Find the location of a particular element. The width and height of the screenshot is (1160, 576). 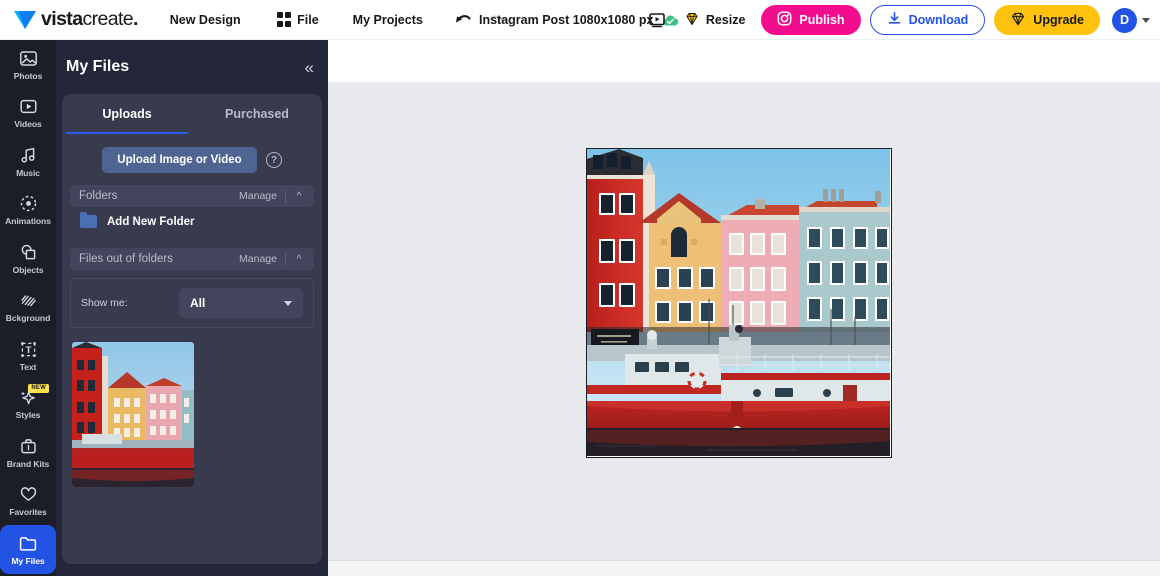

sidebar-item-music: Music is located at coordinates (28, 161).